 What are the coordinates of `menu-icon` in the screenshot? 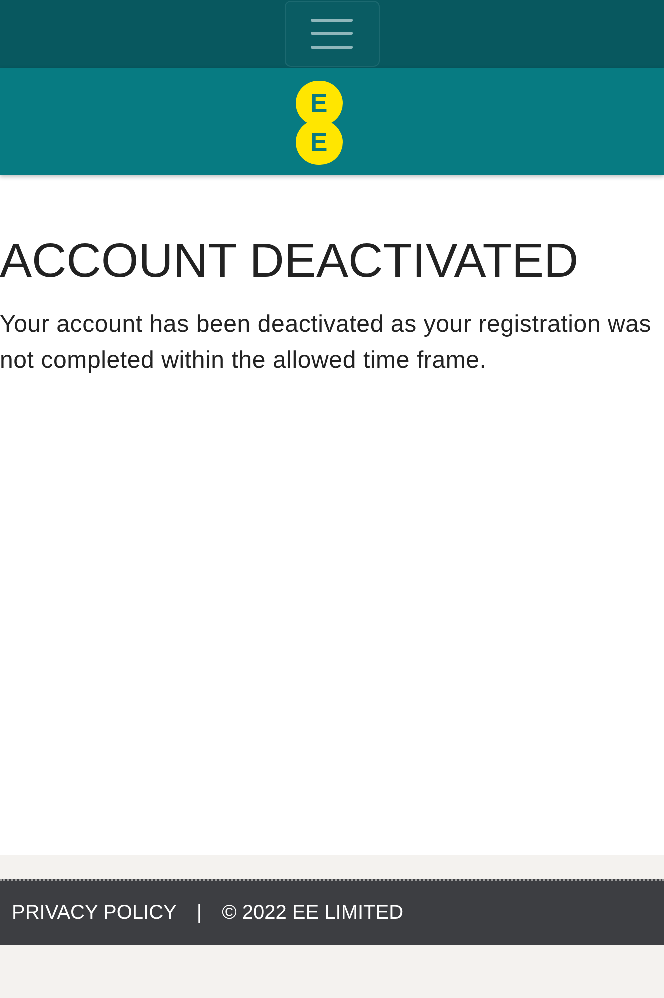 It's located at (332, 34).